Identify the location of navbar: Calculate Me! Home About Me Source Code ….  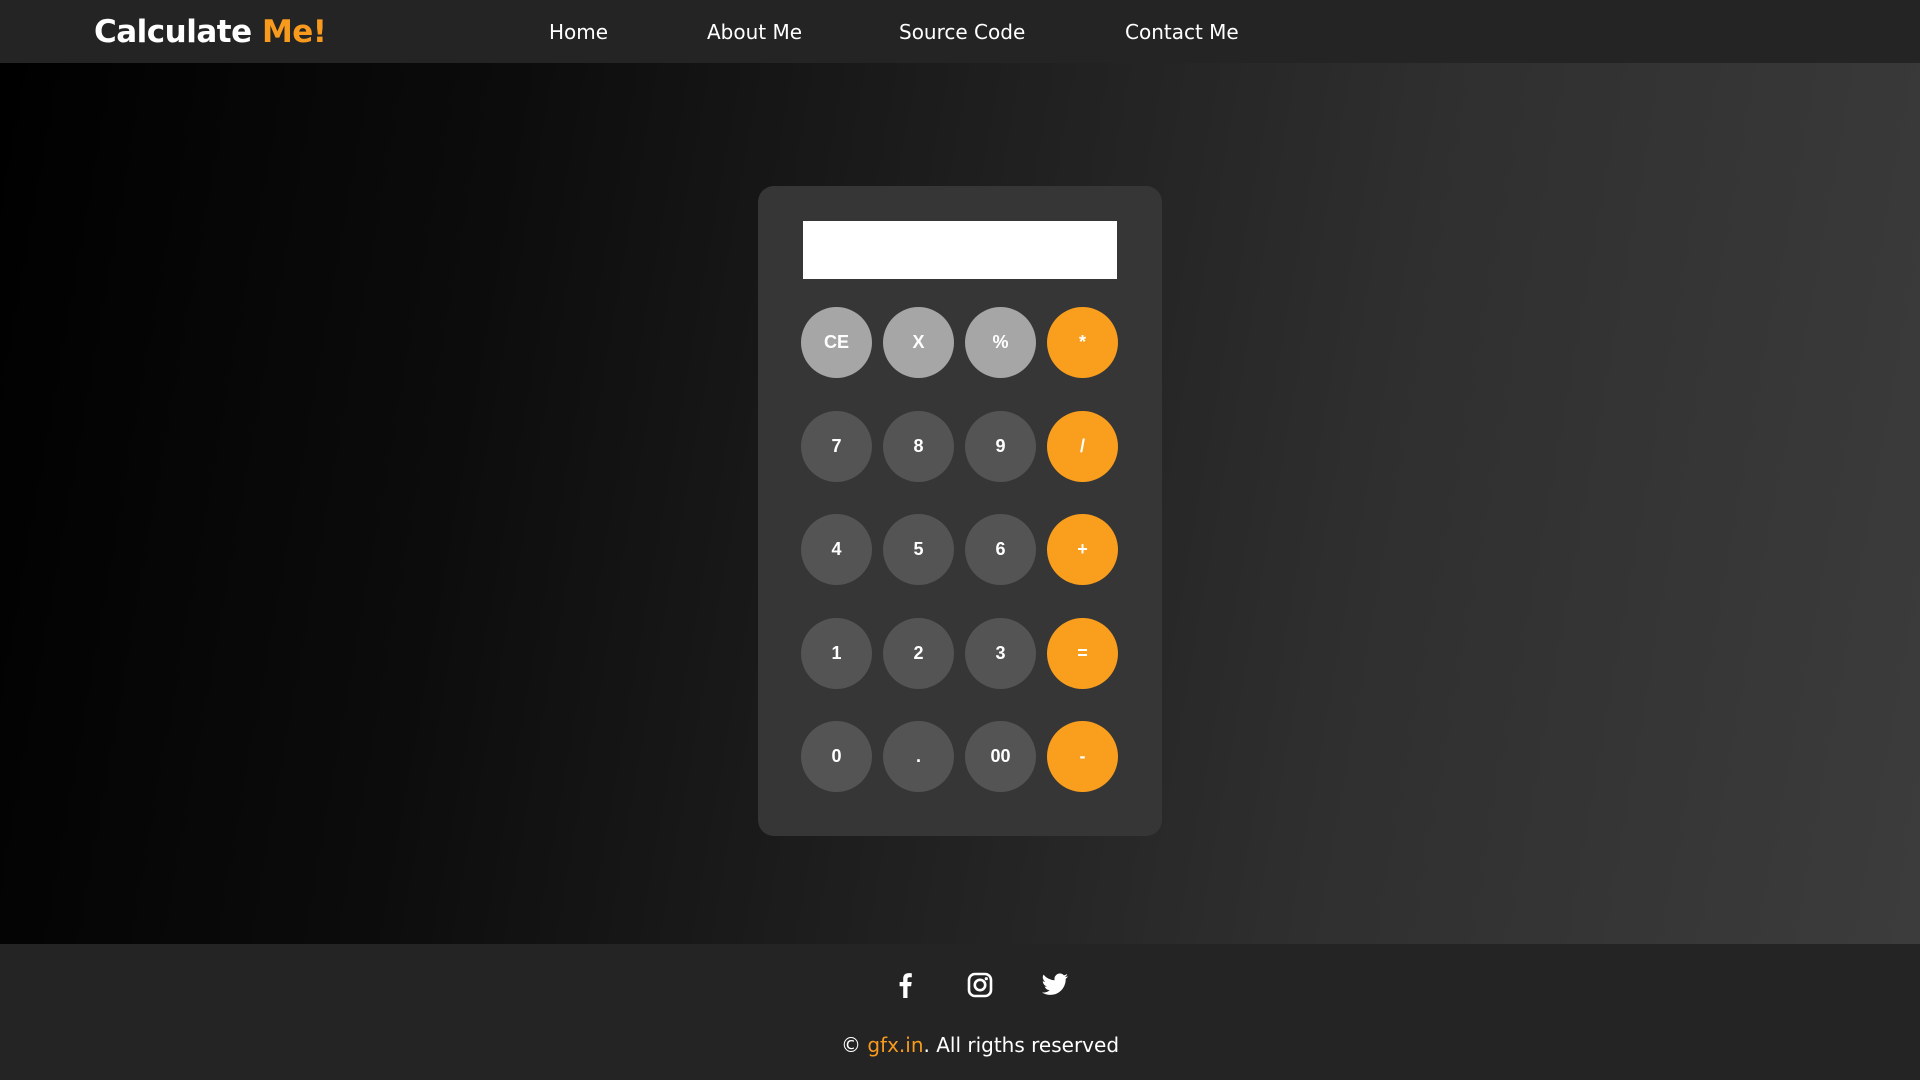
(960, 31).